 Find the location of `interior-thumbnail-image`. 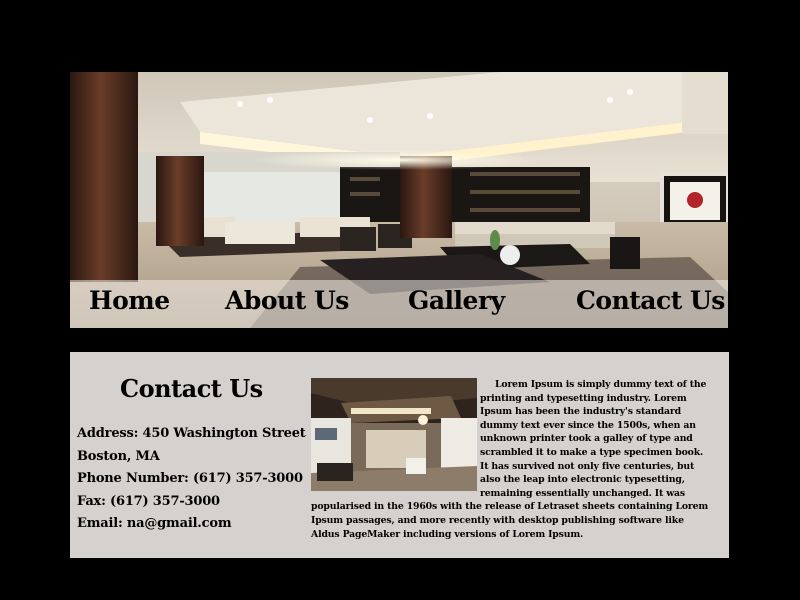

interior-thumbnail-image is located at coordinates (394, 434).